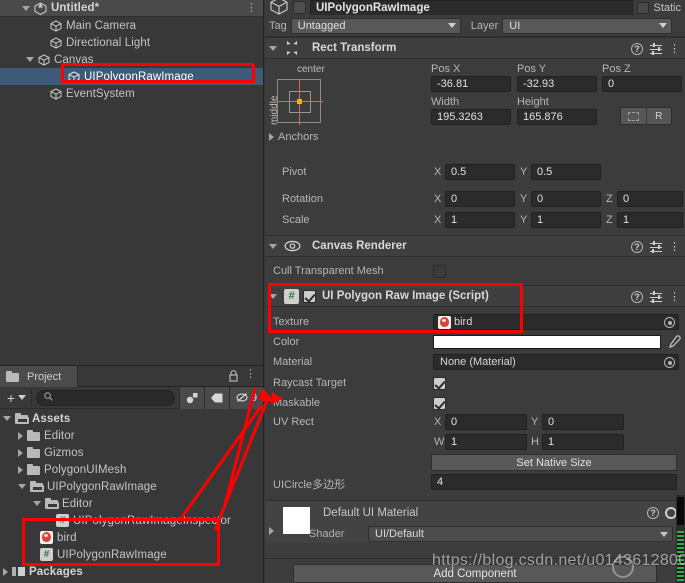 The width and height of the screenshot is (685, 583). I want to click on canvas-expand-triangle, so click(30, 59).